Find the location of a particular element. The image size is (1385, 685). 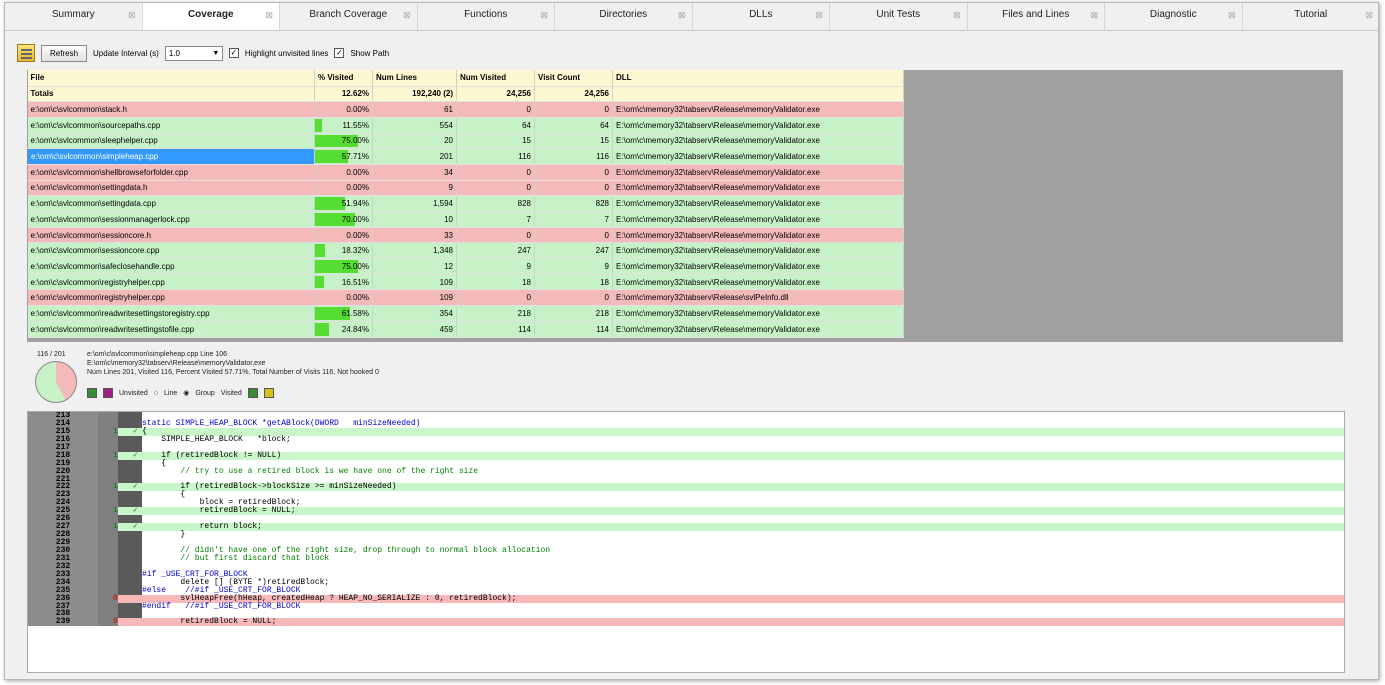

visited-color-icon is located at coordinates (252, 393).